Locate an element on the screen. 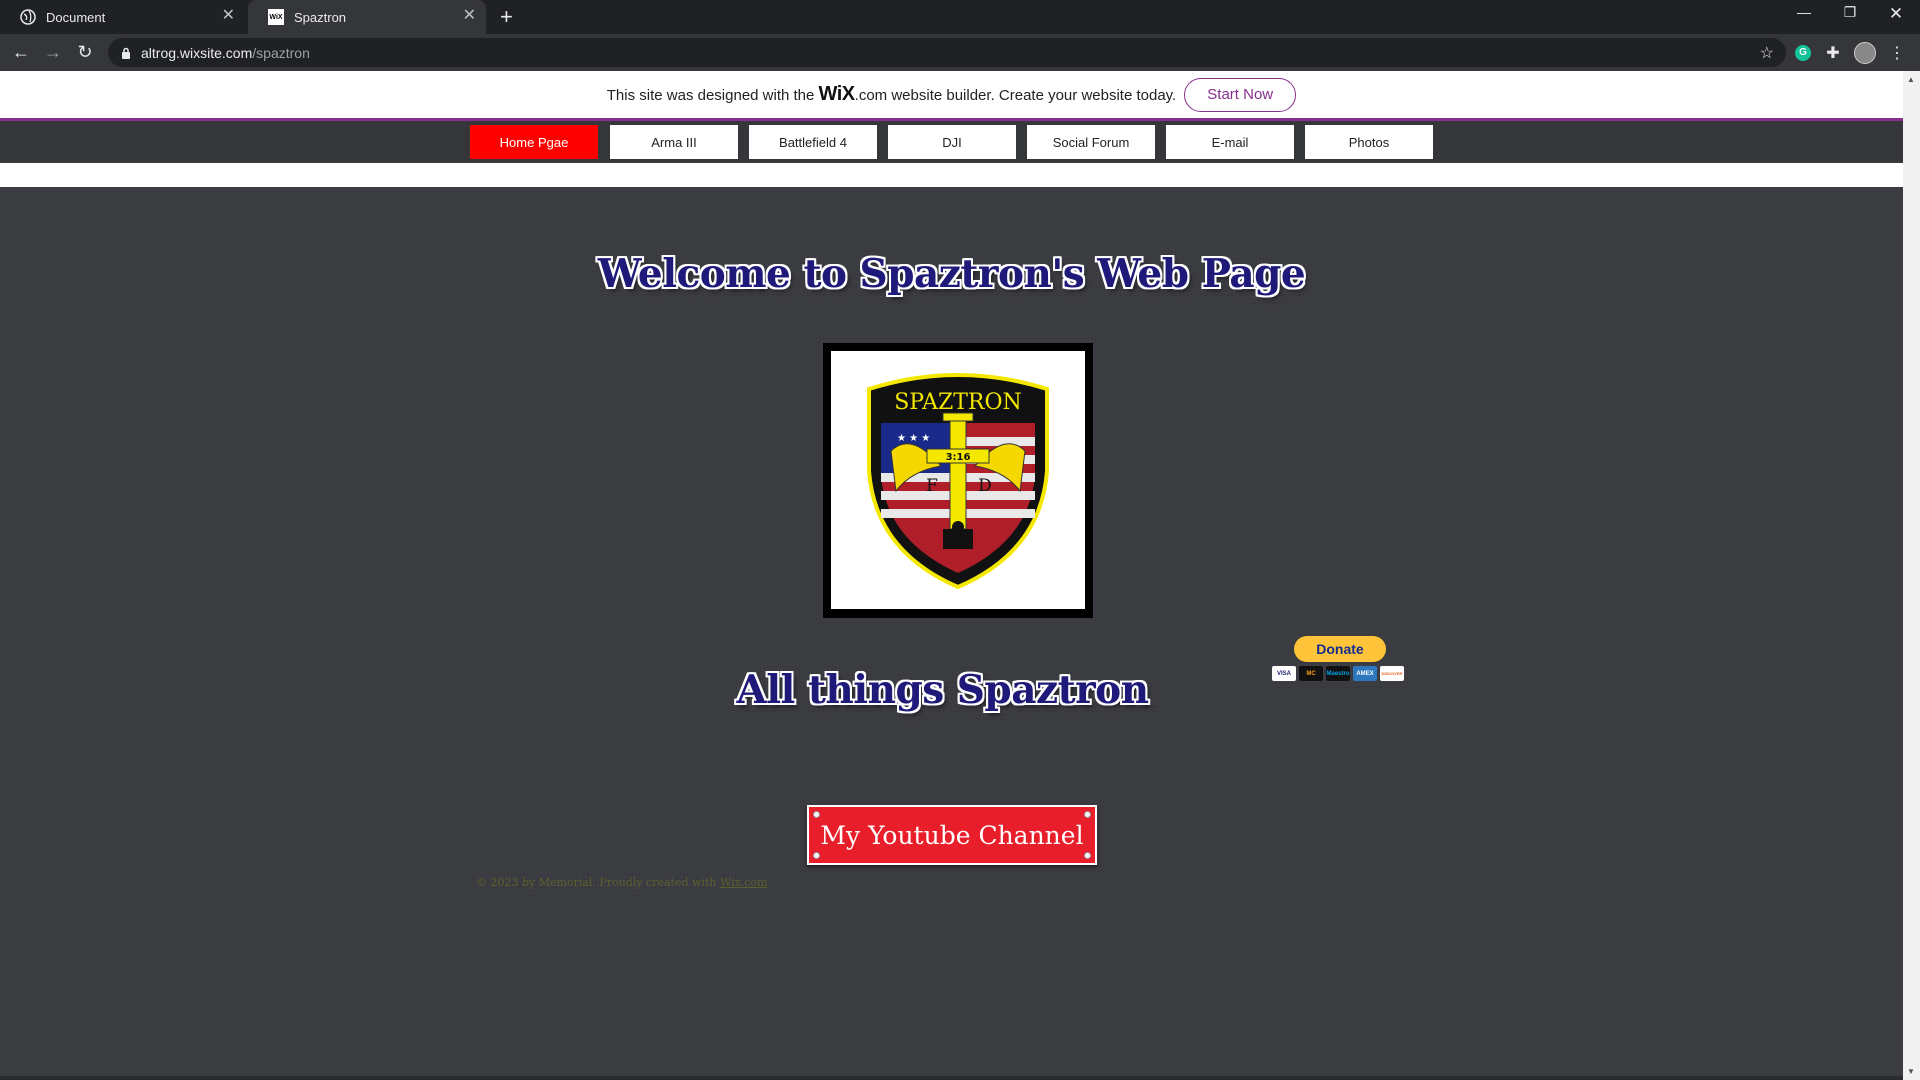  back-icon: ← is located at coordinates (21, 52).